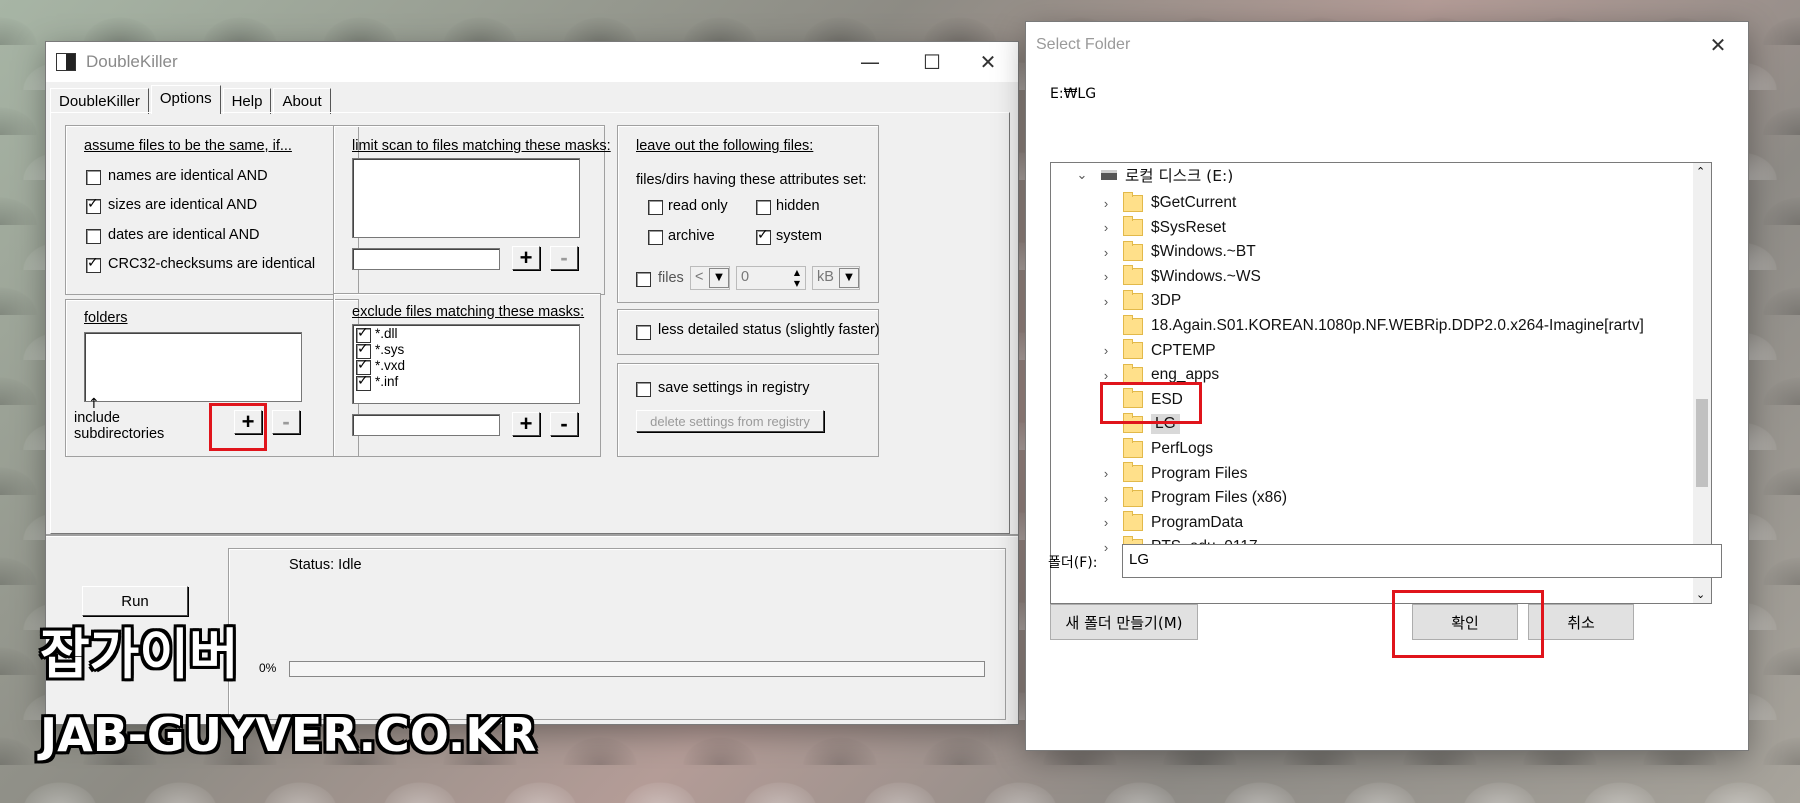 The height and width of the screenshot is (803, 1800). I want to click on limit-mask-list, so click(466, 198).